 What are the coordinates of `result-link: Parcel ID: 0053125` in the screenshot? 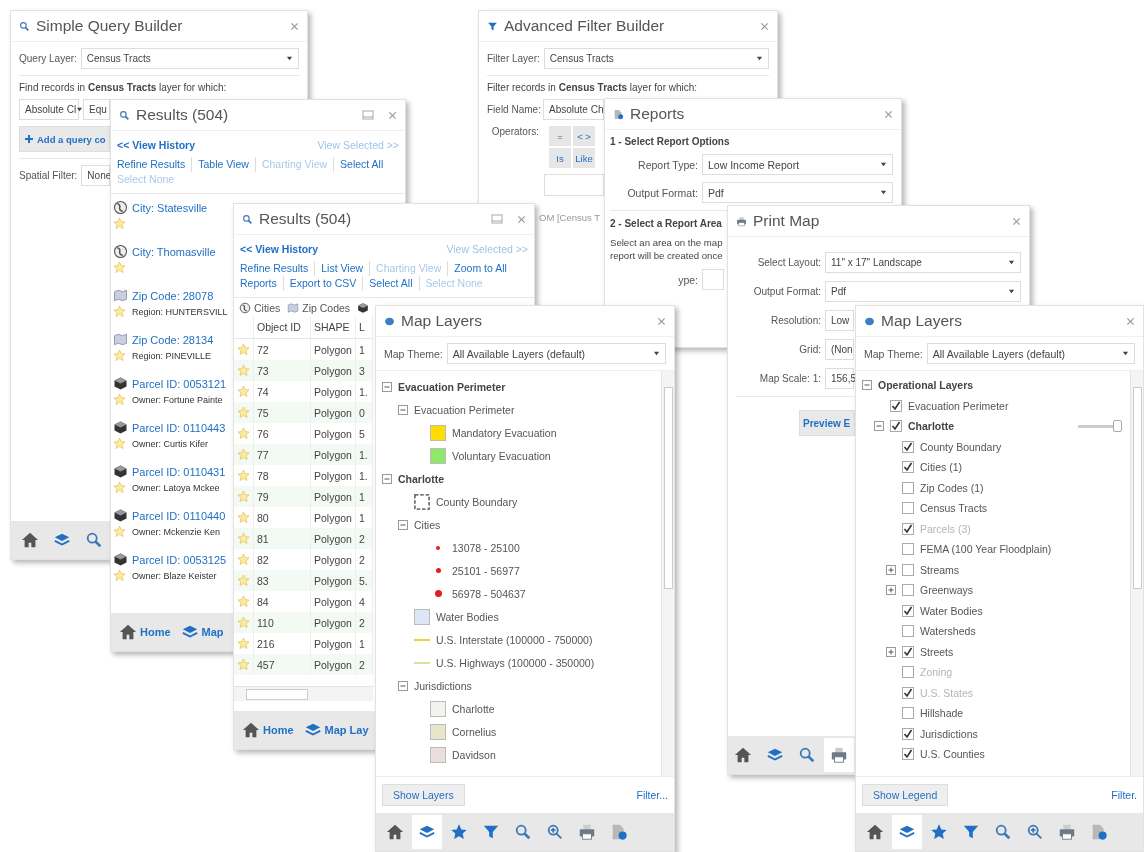 It's located at (179, 559).